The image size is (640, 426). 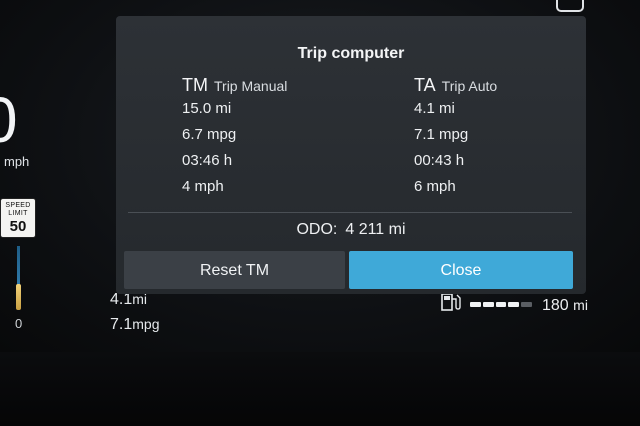 I want to click on gauge-zero-label: 0, so click(x=19, y=323).